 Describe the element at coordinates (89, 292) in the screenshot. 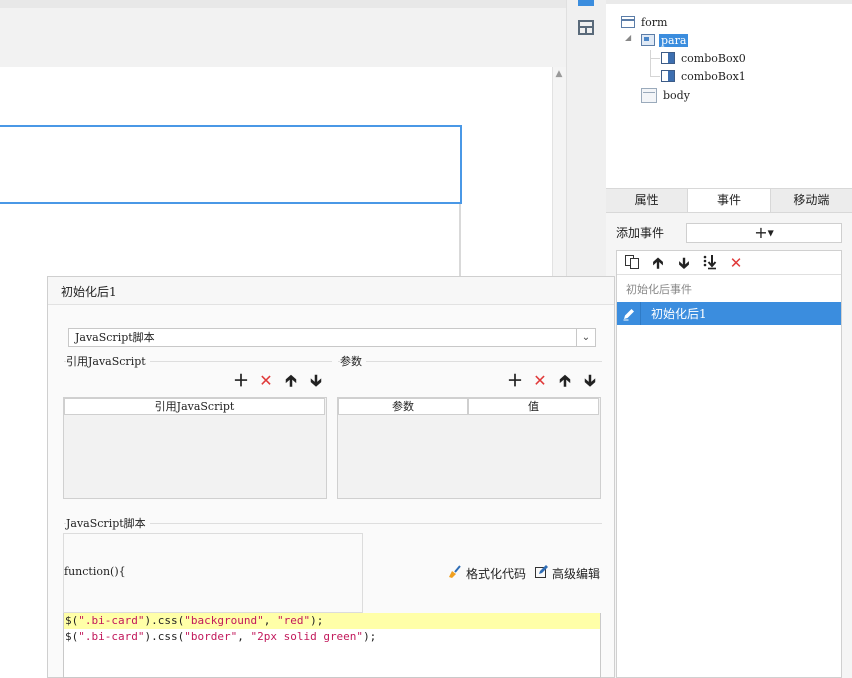

I see `dialog-title: 初始化后1` at that location.